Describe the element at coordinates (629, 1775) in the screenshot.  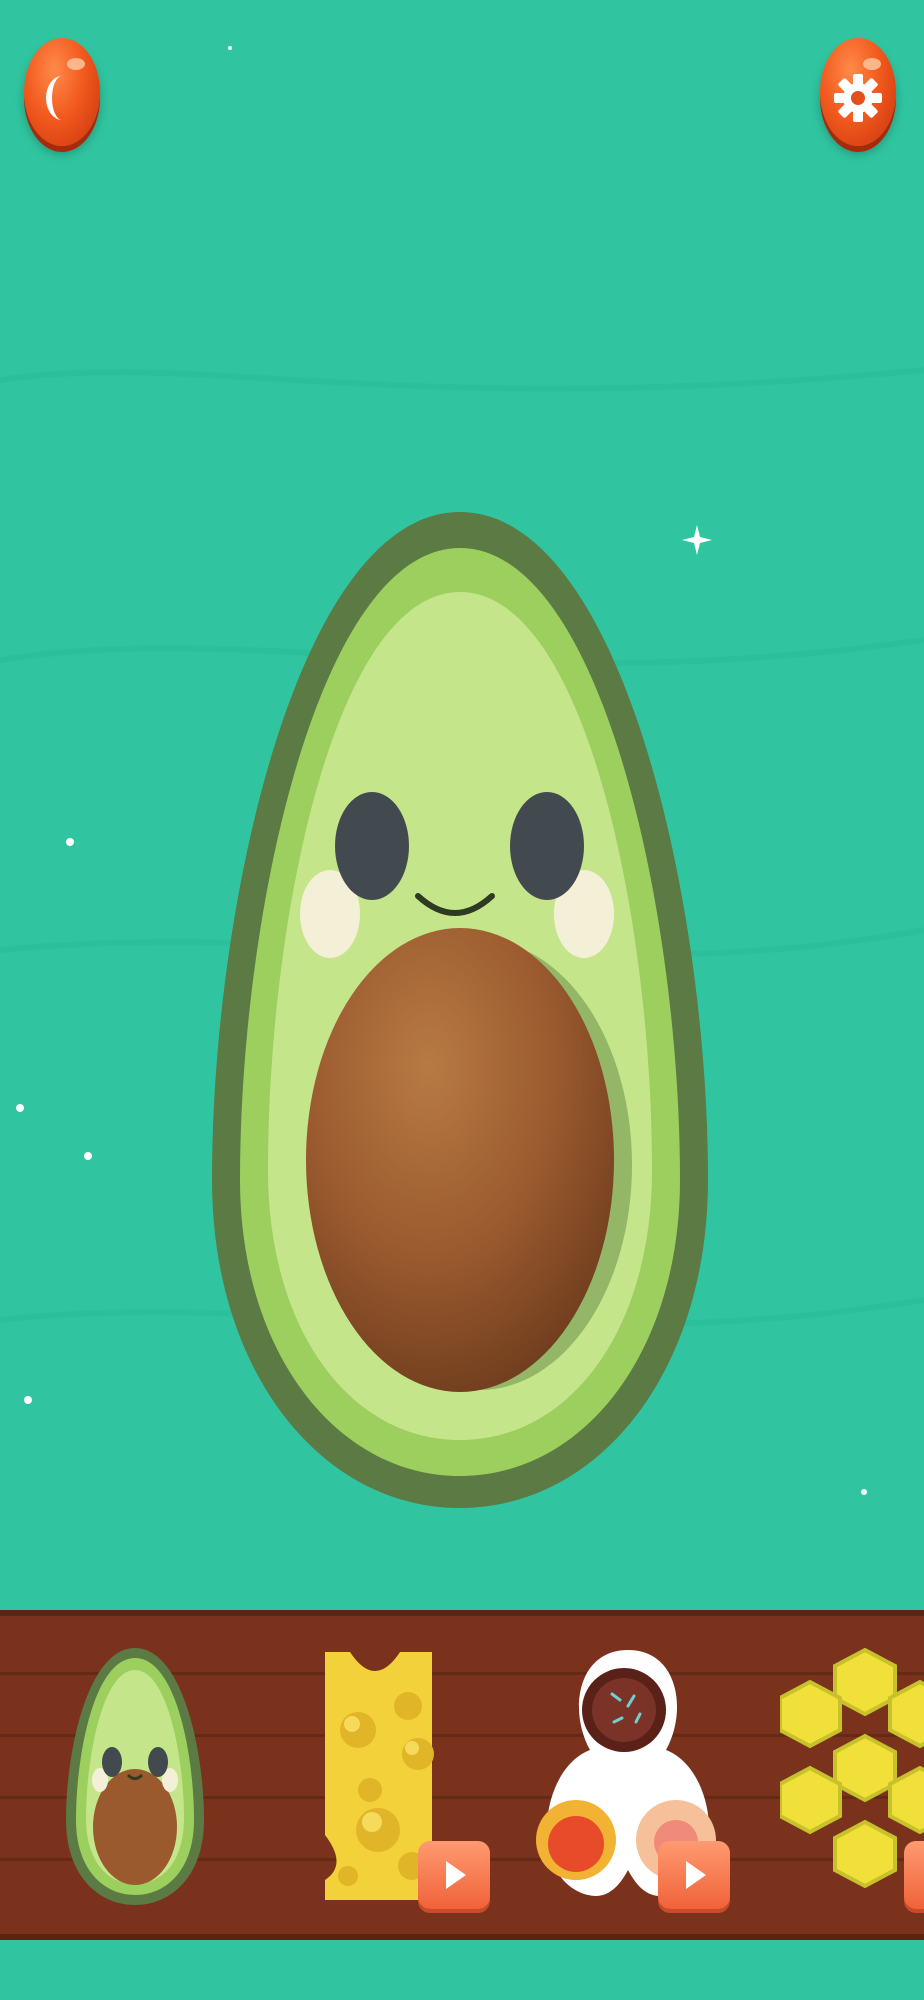
I see `tray-item-spinner` at that location.